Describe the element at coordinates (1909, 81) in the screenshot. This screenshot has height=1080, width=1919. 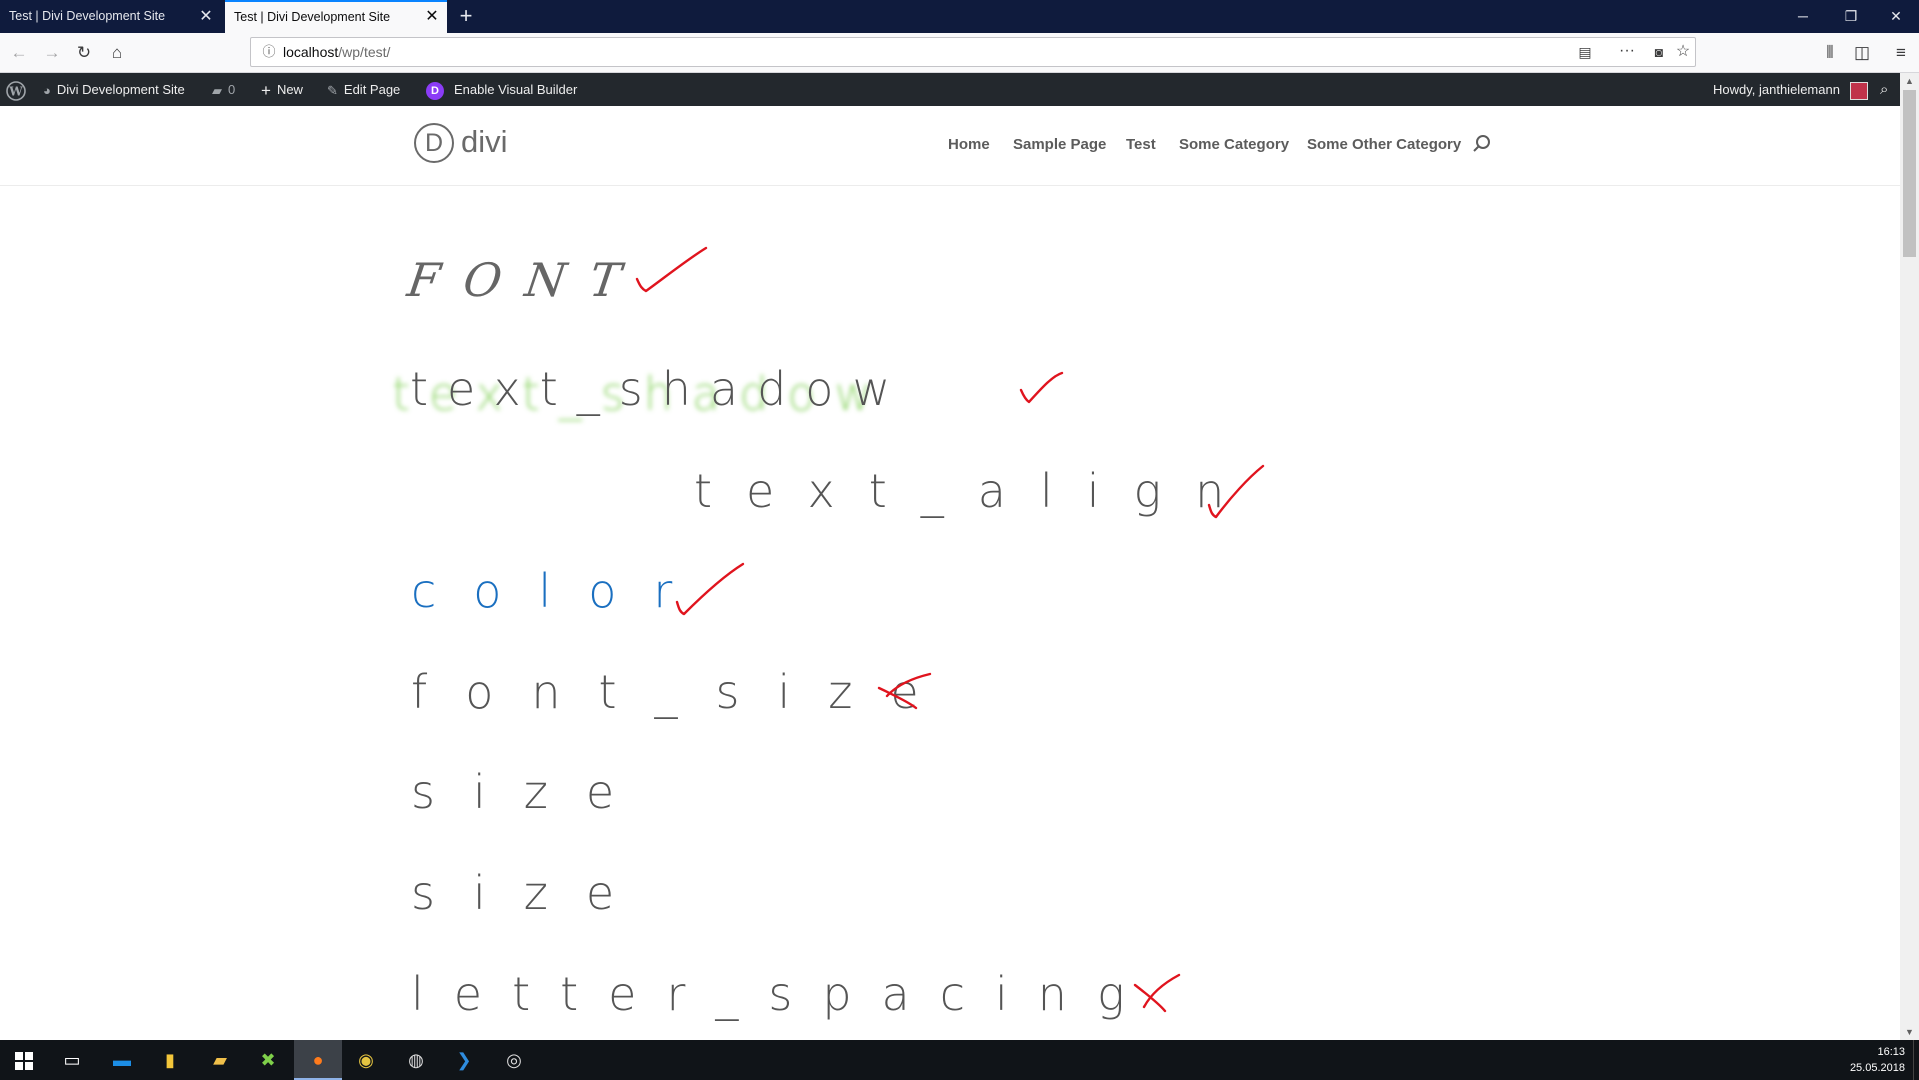
I see `scroll-up-icon: ▲` at that location.